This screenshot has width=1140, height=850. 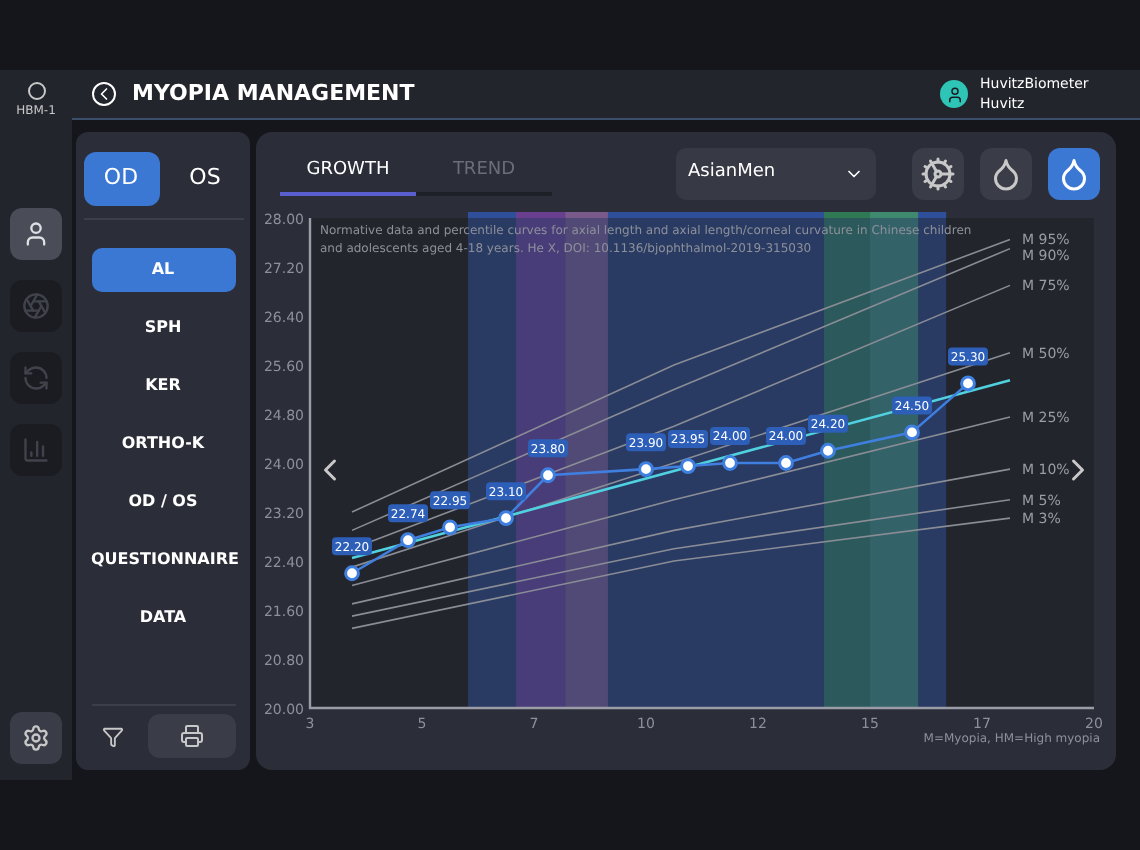 I want to click on menu-item: KER, so click(x=163, y=386).